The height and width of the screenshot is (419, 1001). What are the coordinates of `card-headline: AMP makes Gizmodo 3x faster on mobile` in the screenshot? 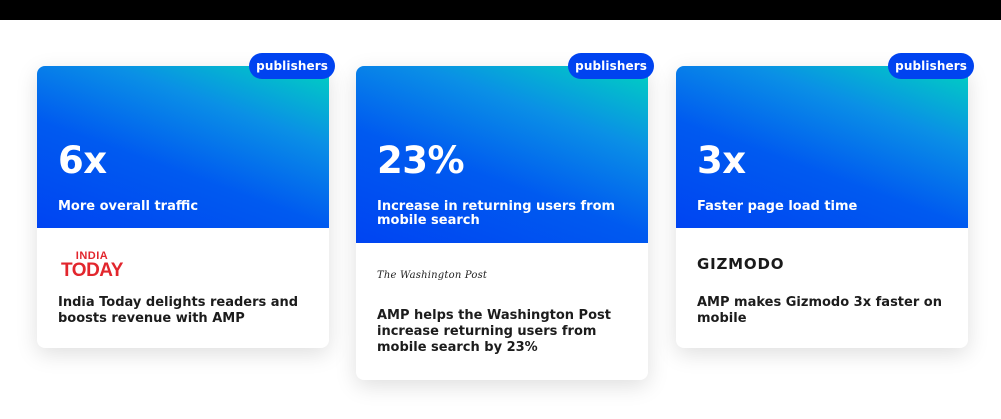 It's located at (824, 311).